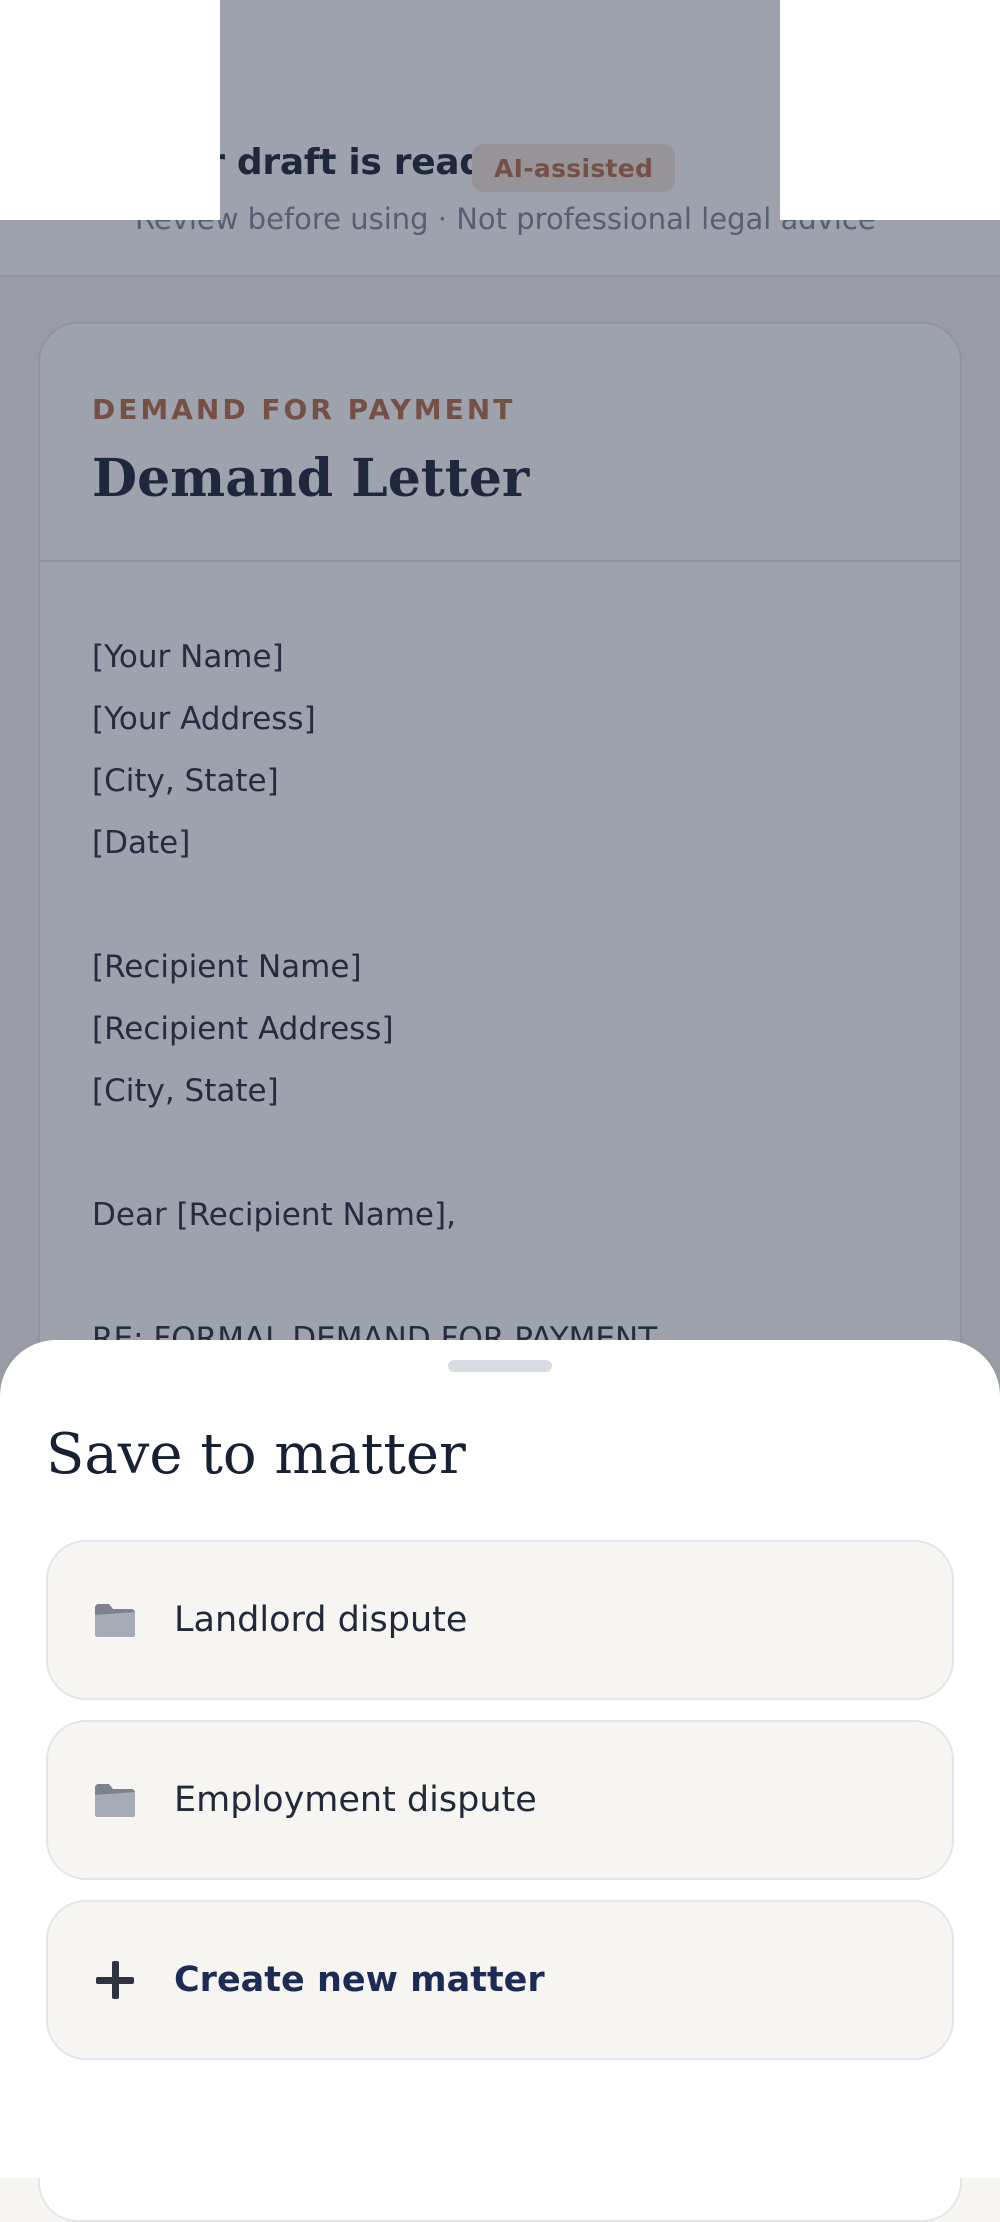  Describe the element at coordinates (500, 1366) in the screenshot. I see `sheet-drag-handle` at that location.